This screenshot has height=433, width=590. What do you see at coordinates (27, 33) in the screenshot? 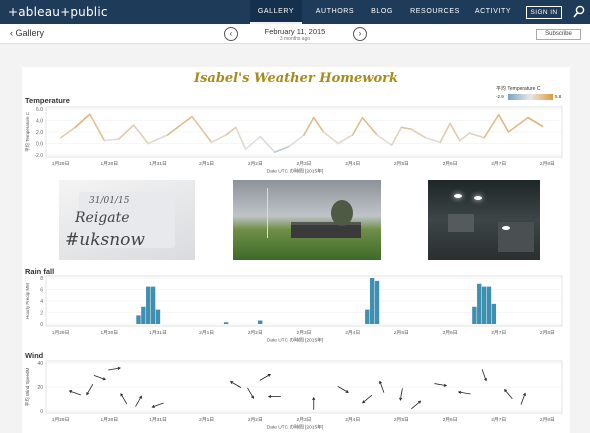
I see `back-to-gallery-link: ‹ Gallery` at bounding box center [27, 33].